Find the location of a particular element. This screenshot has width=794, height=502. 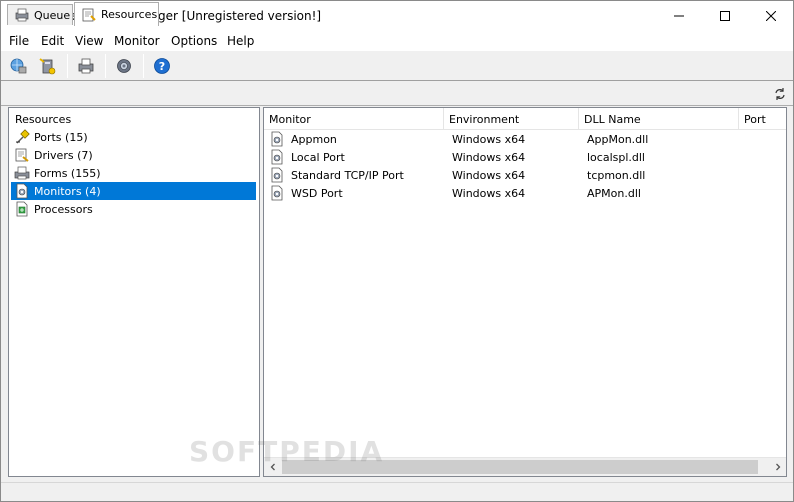

menu-monitor: Monitor is located at coordinates (137, 41).